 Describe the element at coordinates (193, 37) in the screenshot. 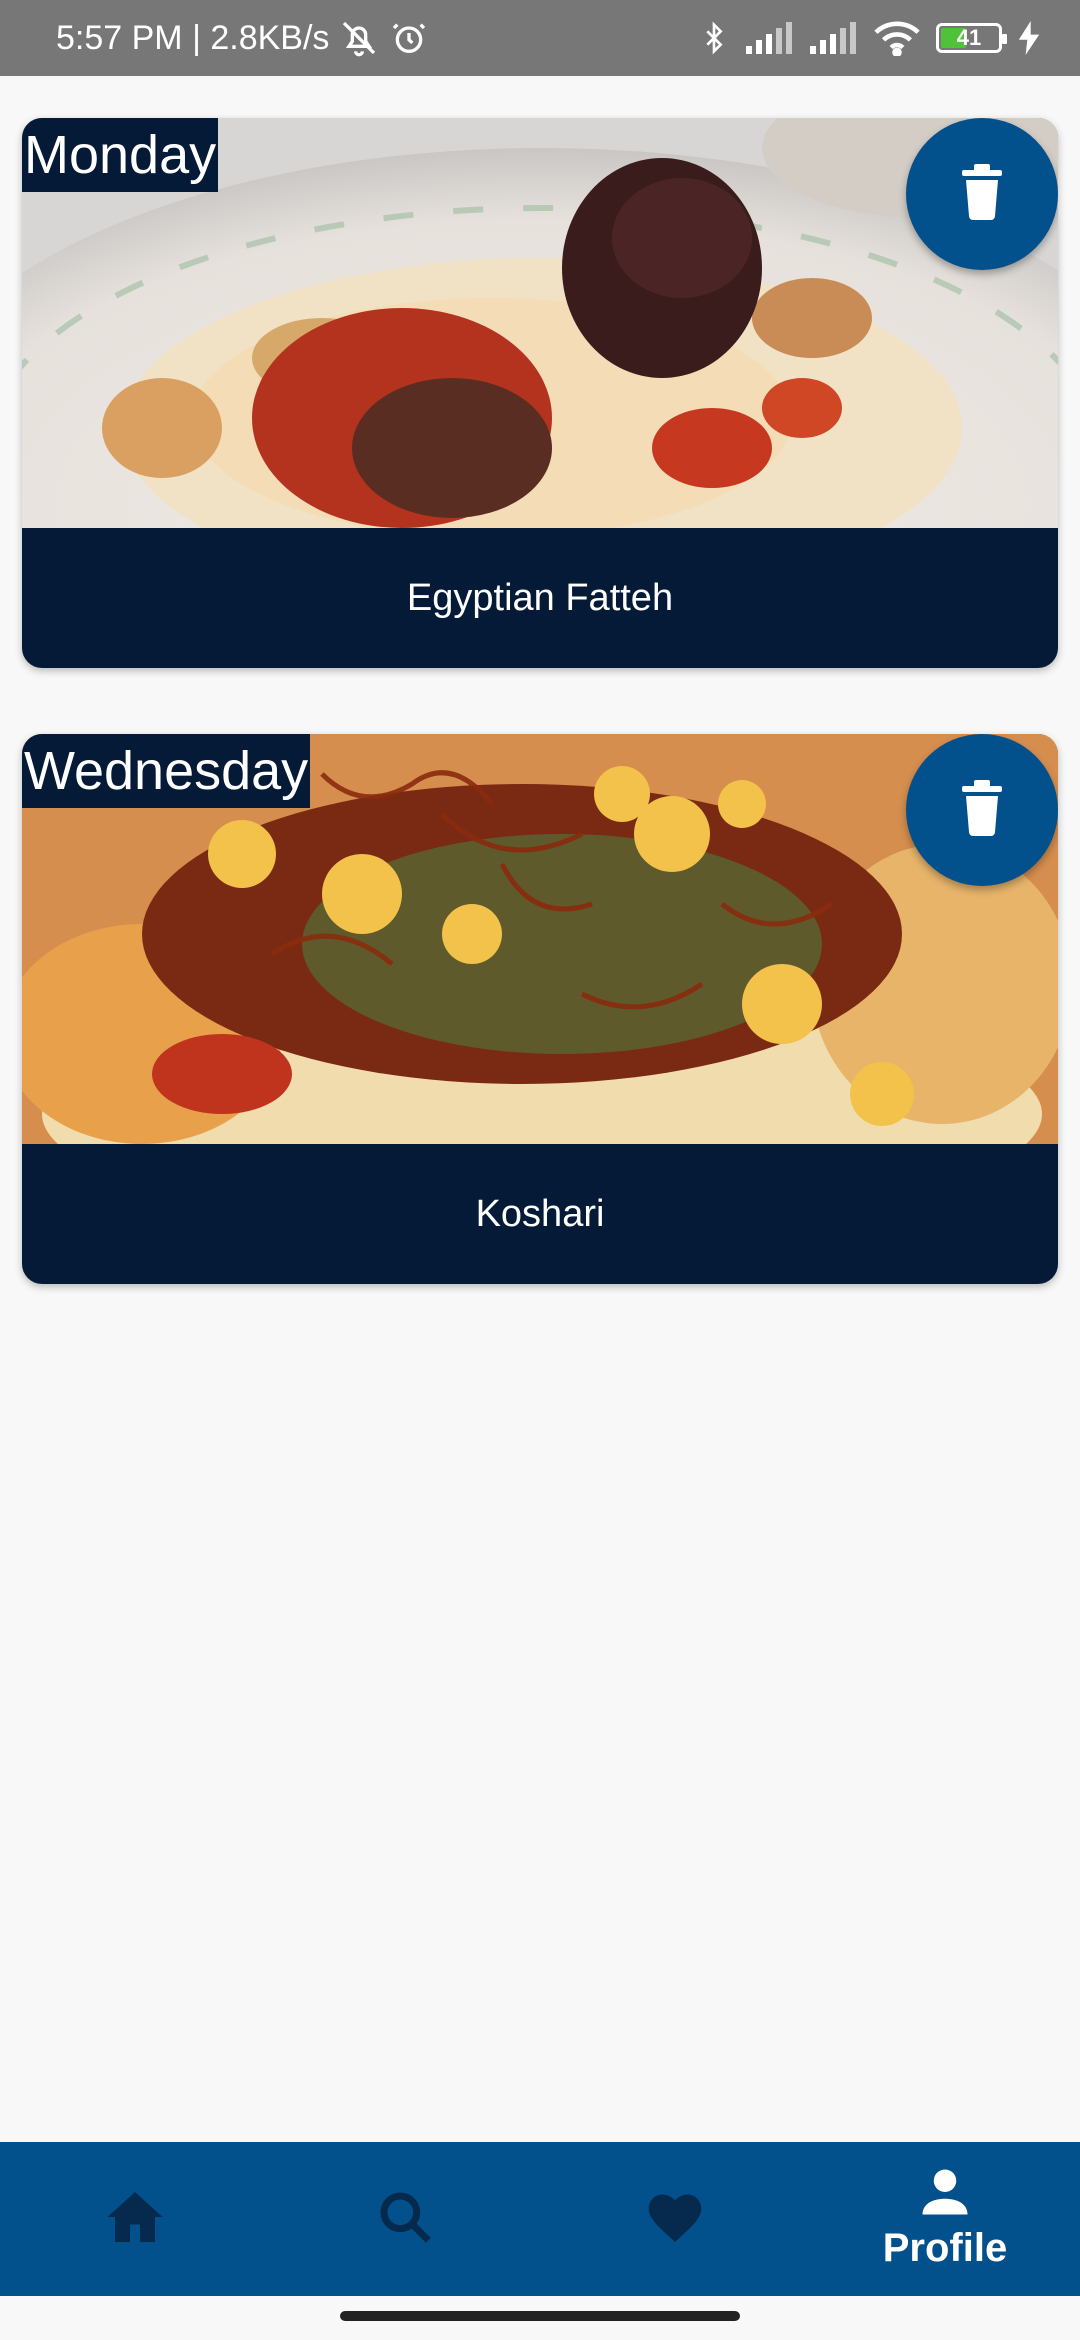

I see `status-time: 5:57 PM | 2.8KB/s` at that location.